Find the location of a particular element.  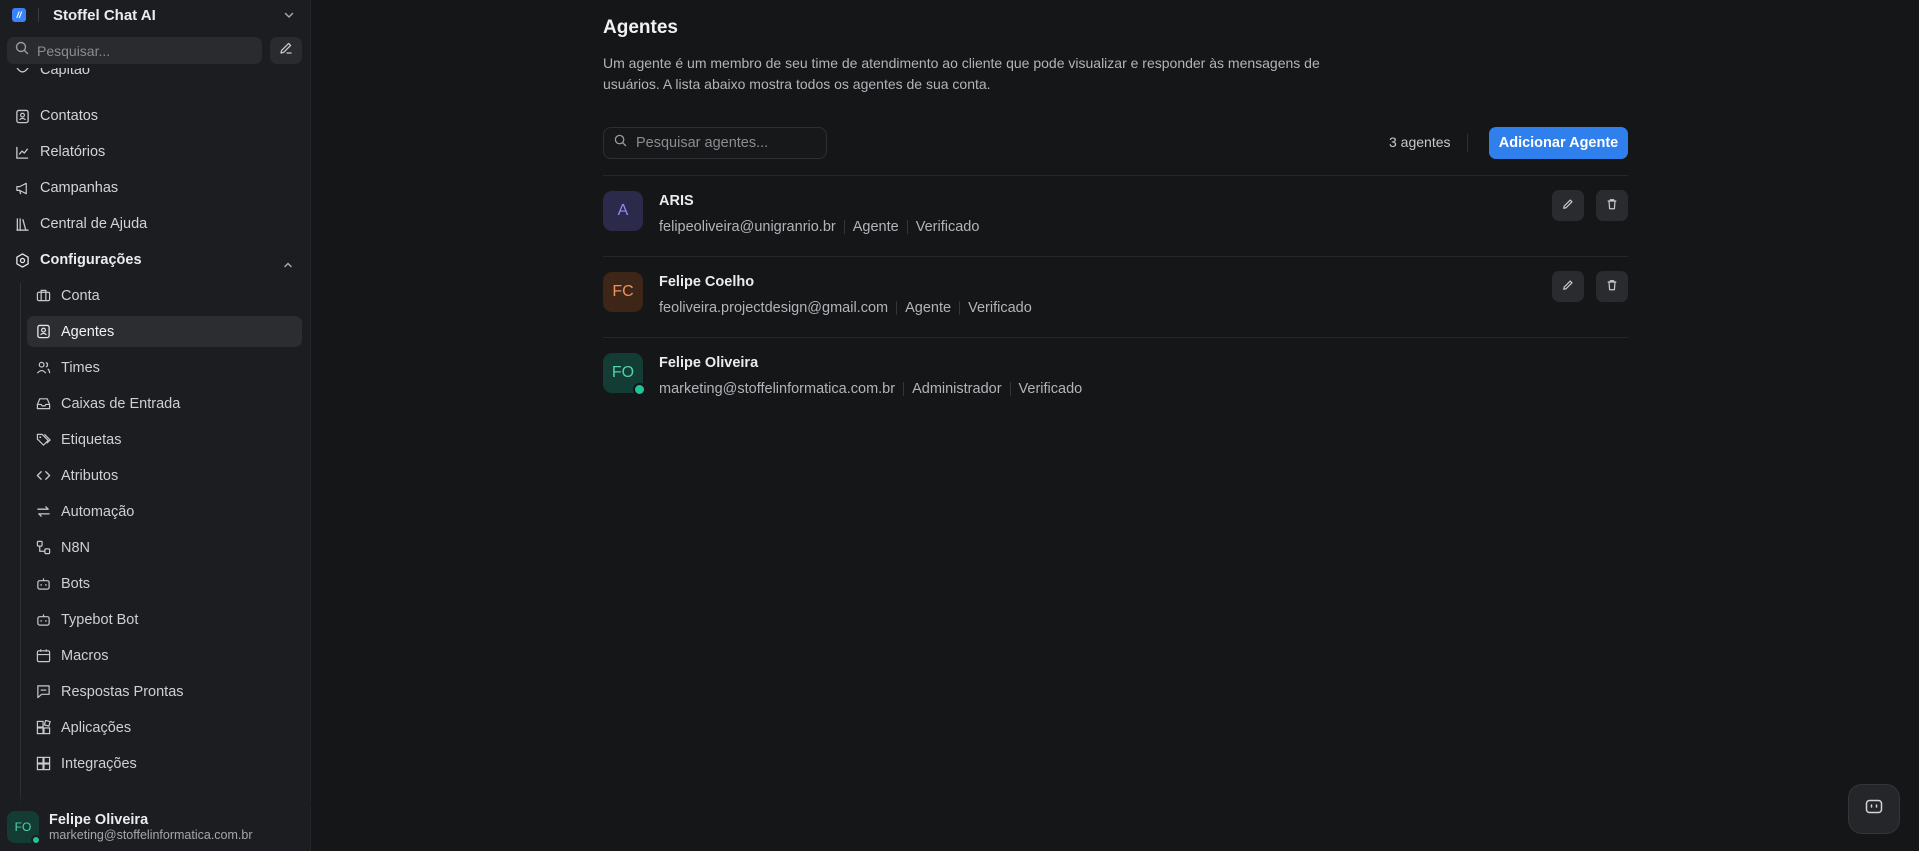

account-name: Stoffel Chat AI is located at coordinates (104, 15).